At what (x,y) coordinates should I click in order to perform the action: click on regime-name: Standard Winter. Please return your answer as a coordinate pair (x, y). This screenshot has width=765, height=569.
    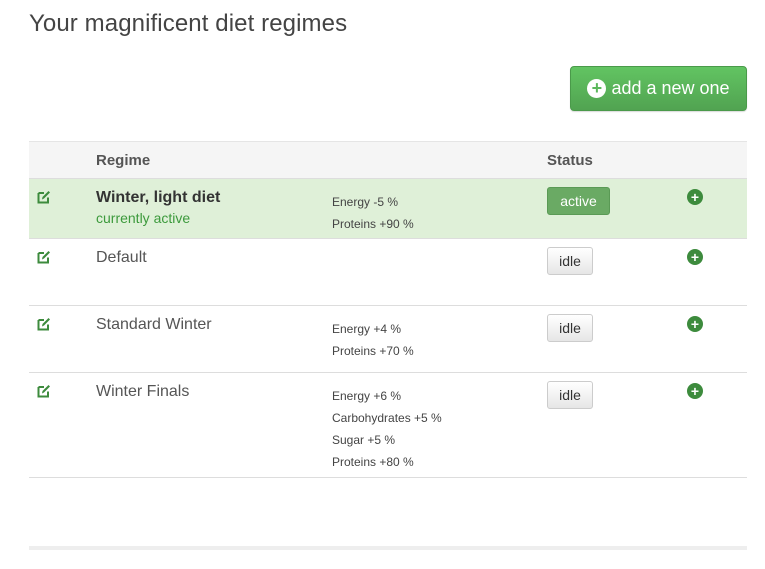
    Looking at the image, I should click on (154, 324).